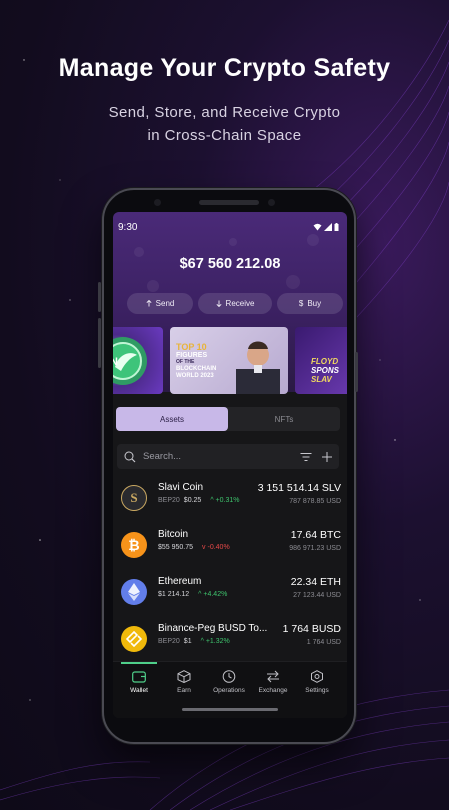  What do you see at coordinates (315, 548) in the screenshot?
I see `asset-usd-value: 986 971.23 USD` at bounding box center [315, 548].